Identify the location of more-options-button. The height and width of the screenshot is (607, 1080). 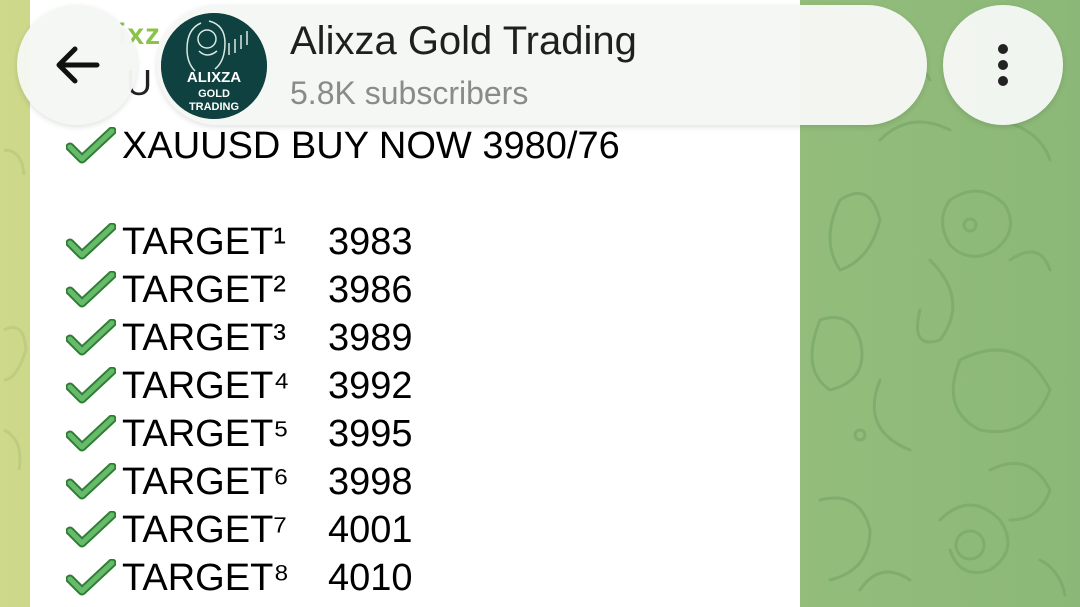
(1003, 65).